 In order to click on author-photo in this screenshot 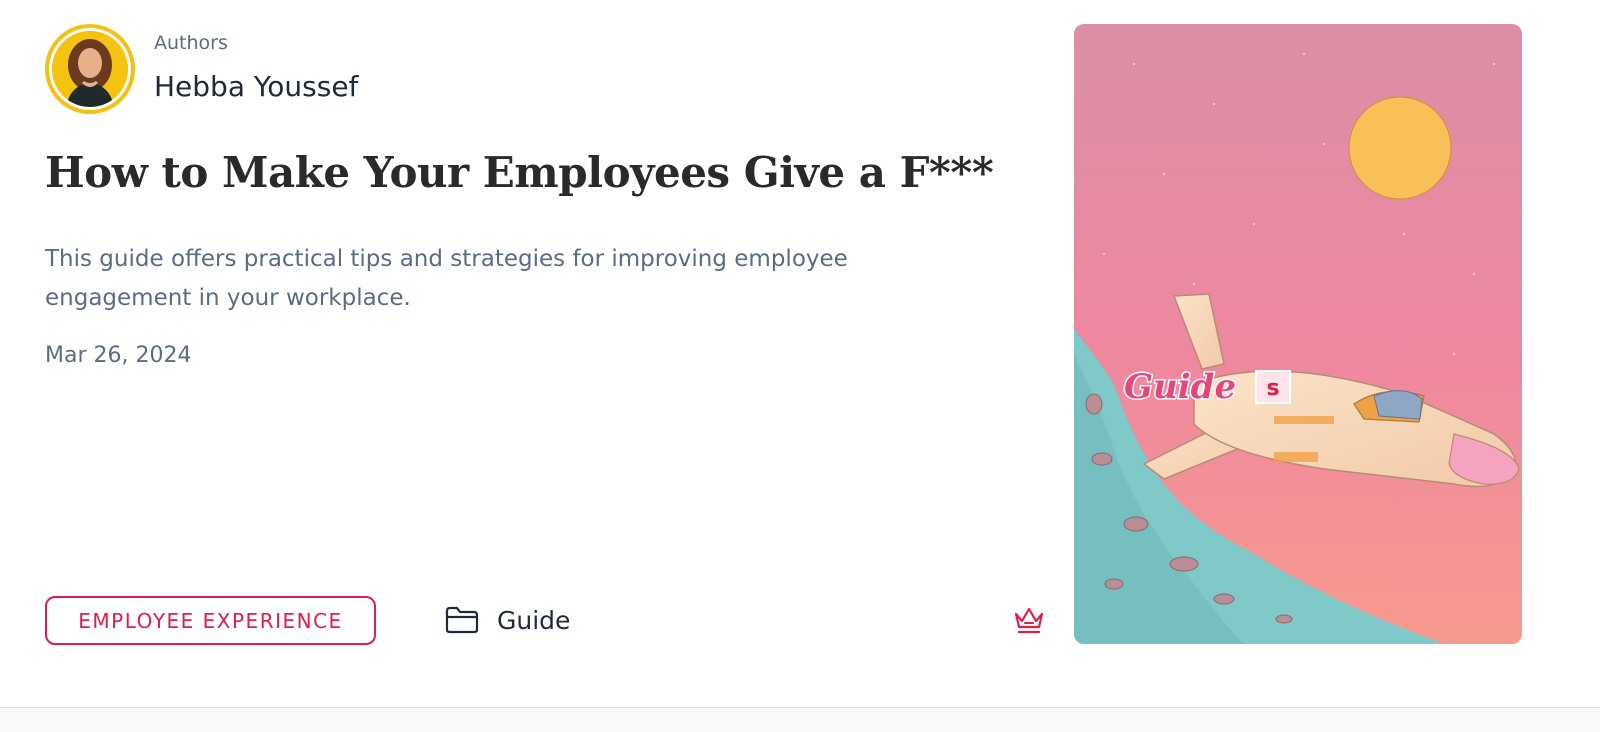, I will do `click(90, 69)`.